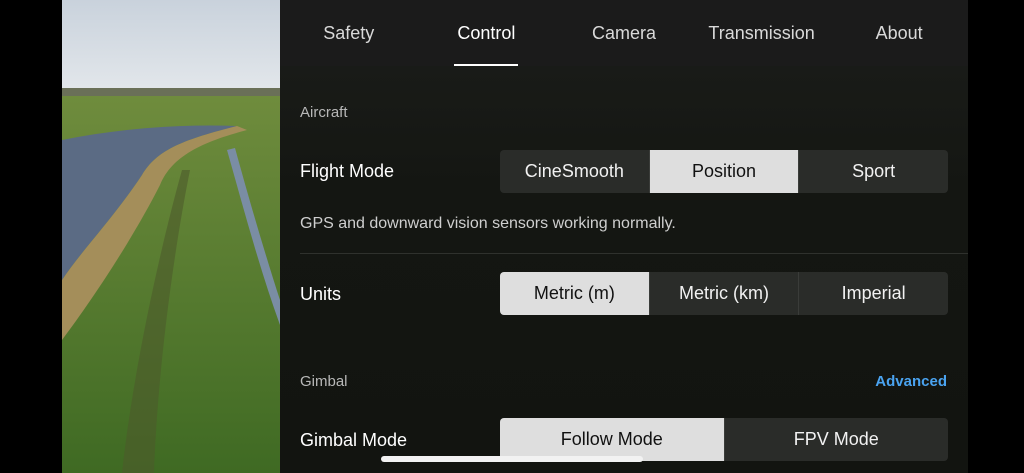 This screenshot has width=1024, height=473. What do you see at coordinates (911, 381) in the screenshot?
I see `advanced-link: Advanced` at bounding box center [911, 381].